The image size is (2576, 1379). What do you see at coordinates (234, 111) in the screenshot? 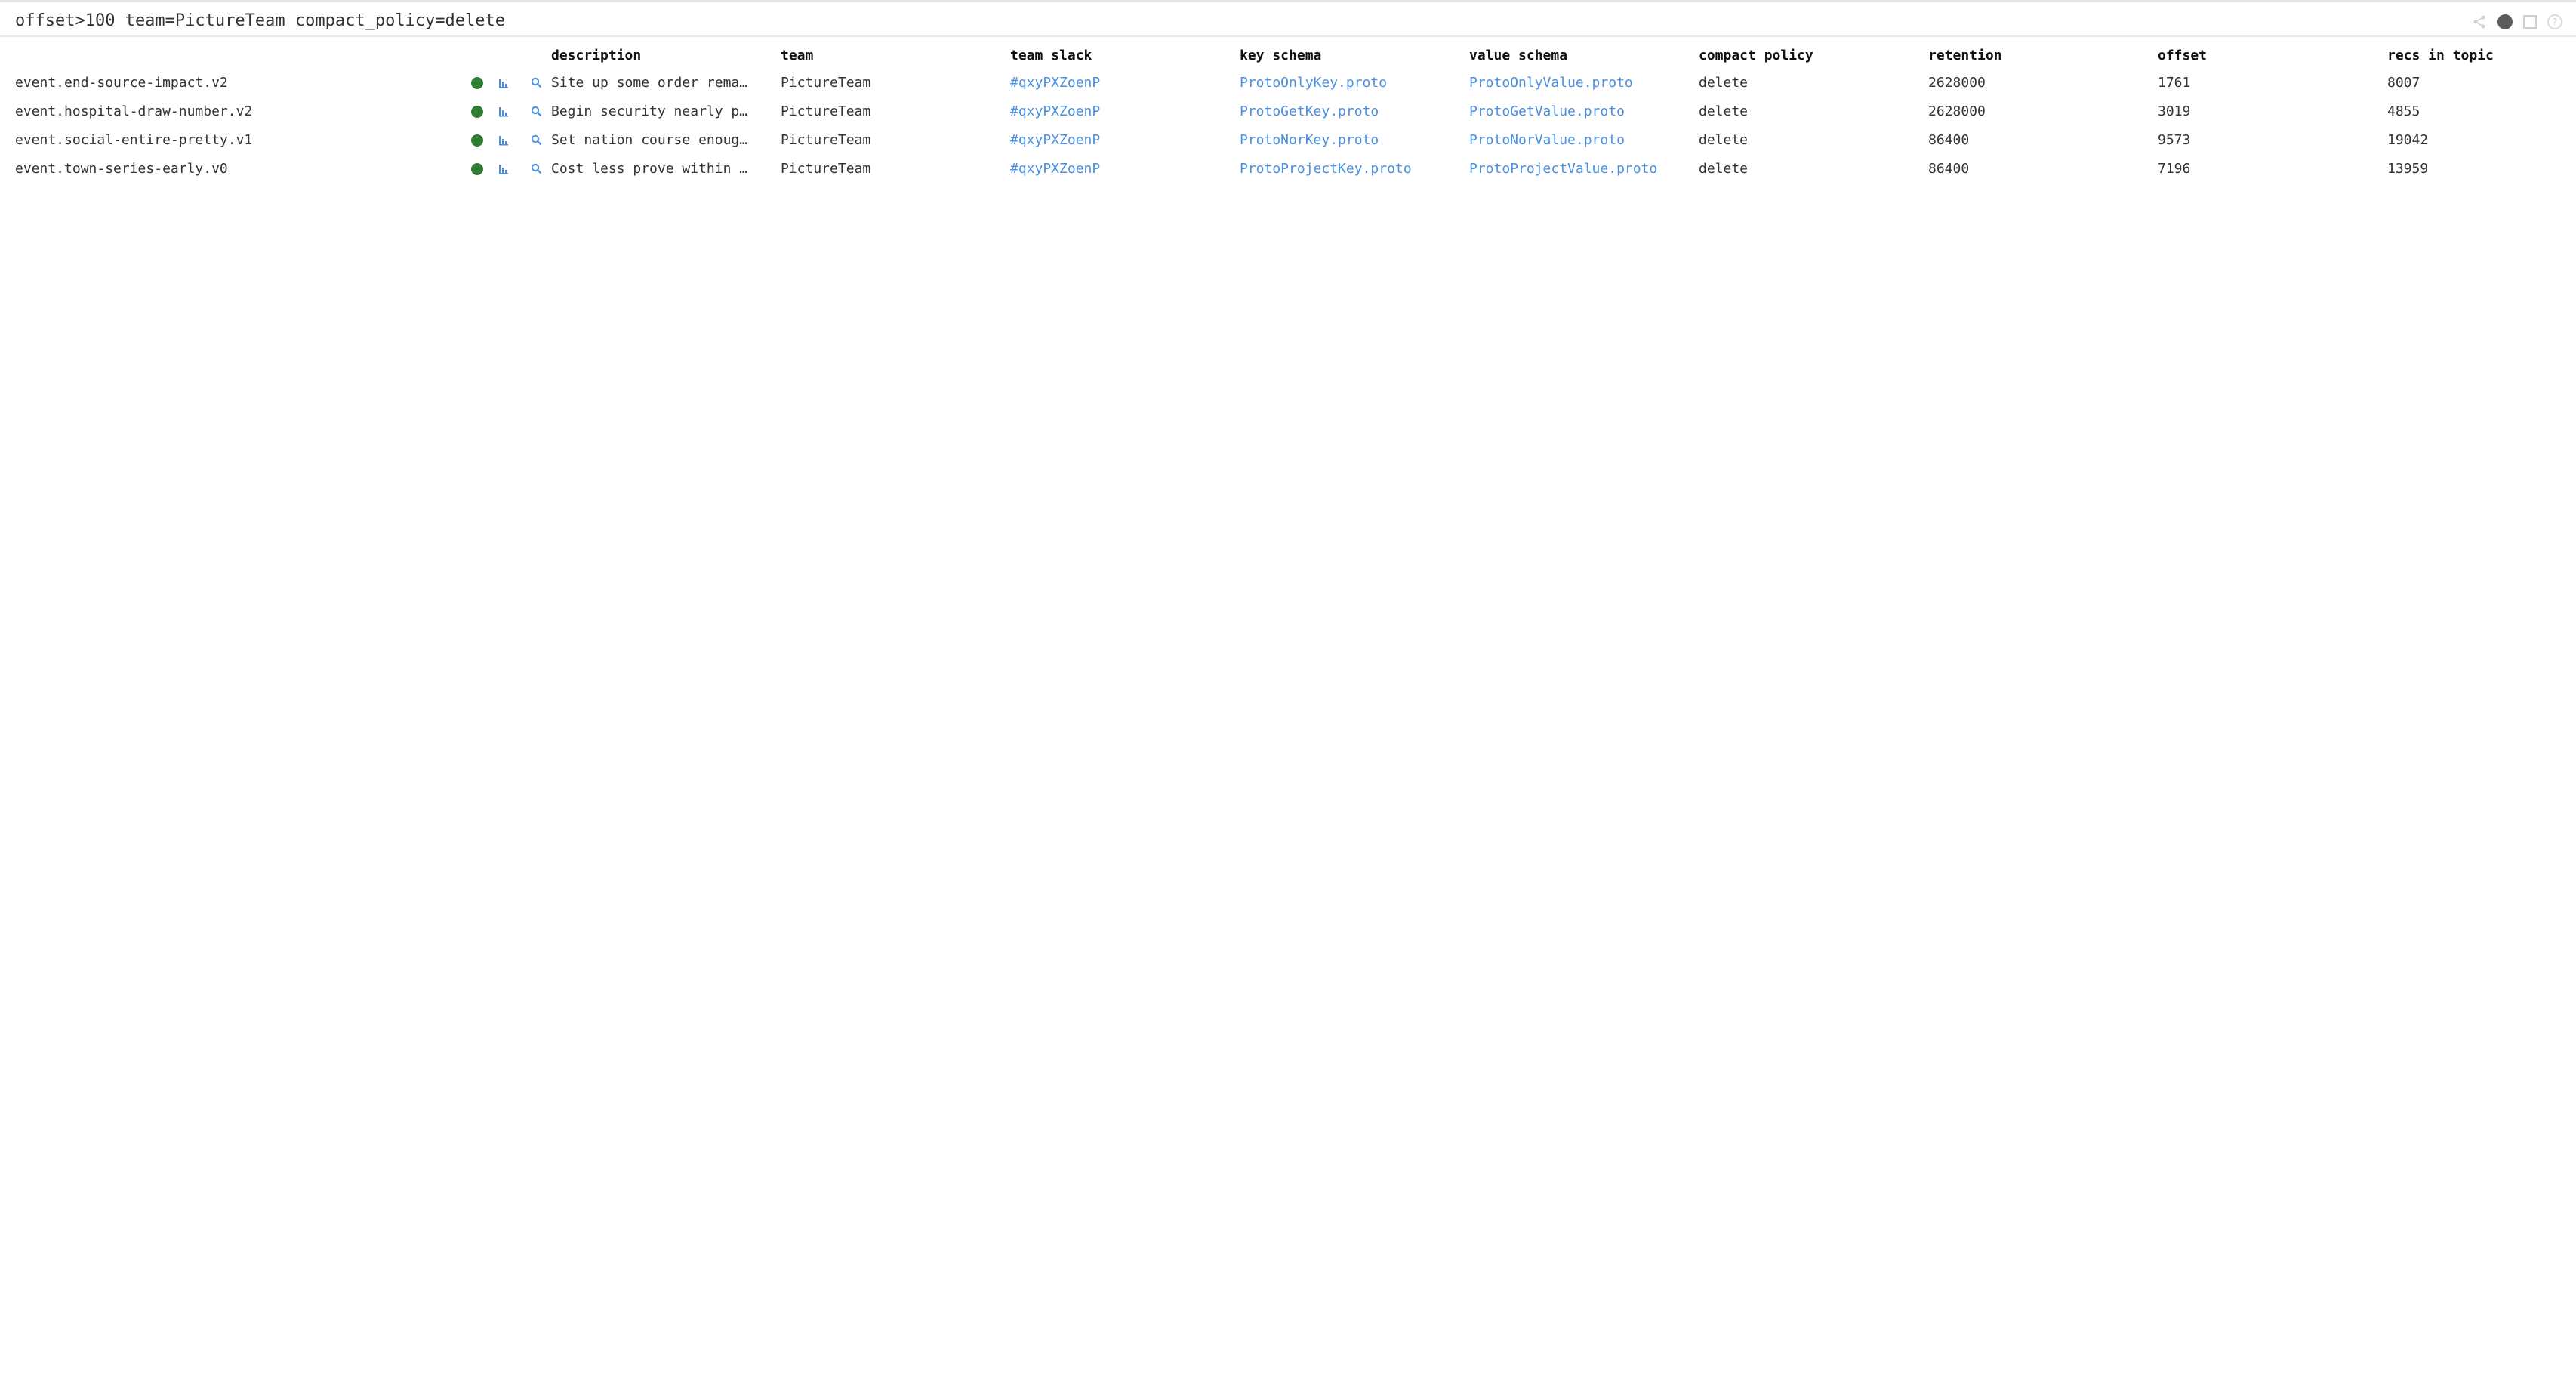
I see `topic-name: event.hospital-draw-number.v2` at bounding box center [234, 111].